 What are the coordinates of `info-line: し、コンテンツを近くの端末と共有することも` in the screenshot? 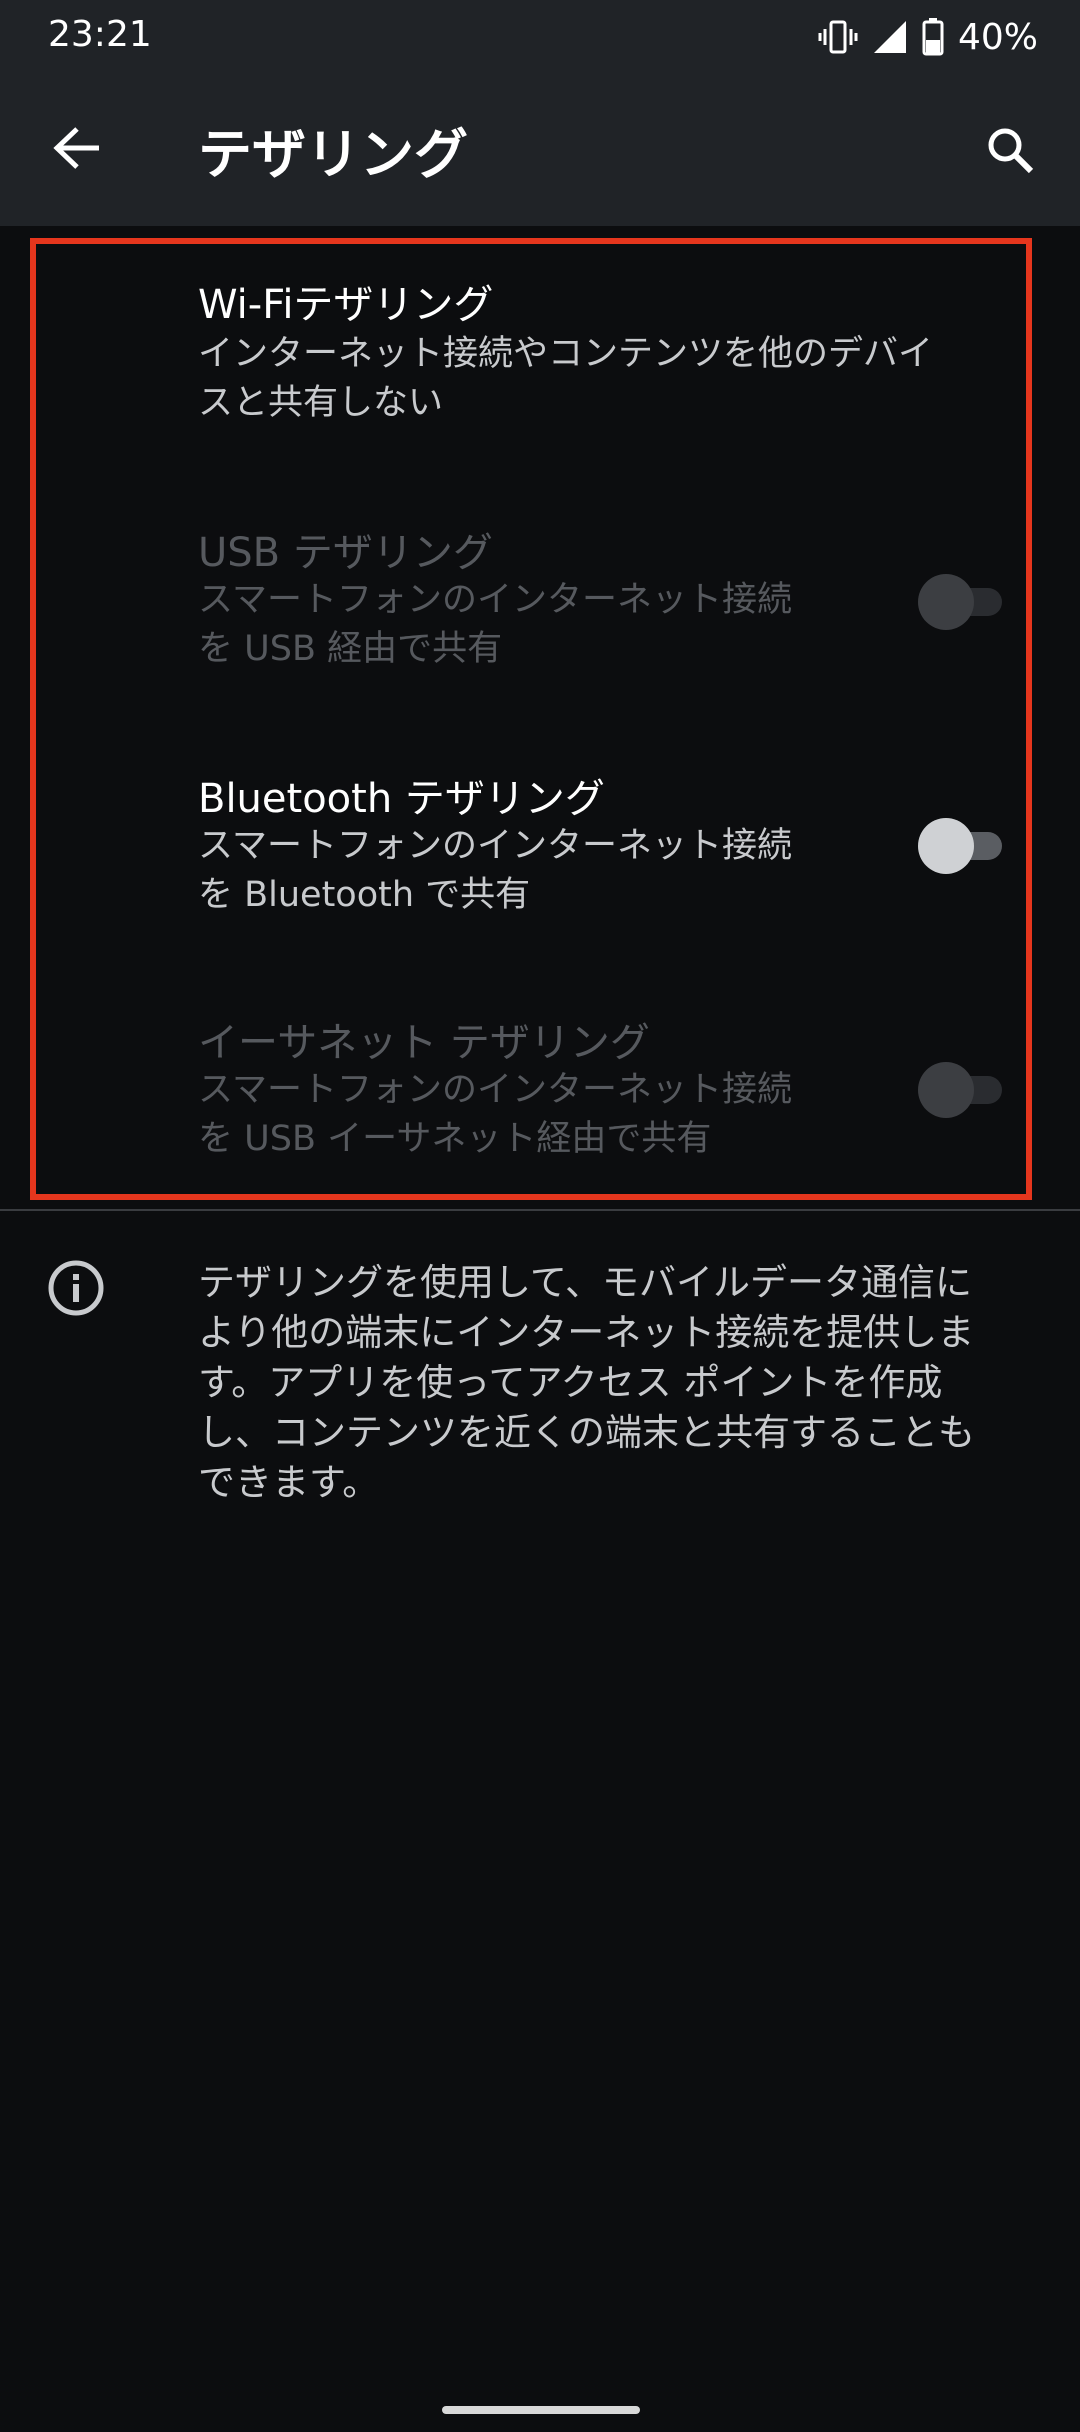 It's located at (586, 1432).